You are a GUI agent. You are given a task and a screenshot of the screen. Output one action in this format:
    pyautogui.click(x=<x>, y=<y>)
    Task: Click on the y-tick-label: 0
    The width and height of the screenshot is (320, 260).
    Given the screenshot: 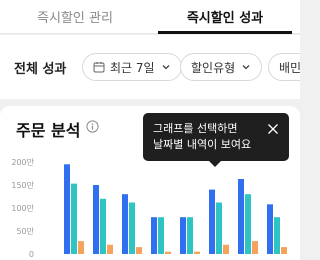 What is the action you would take?
    pyautogui.click(x=31, y=254)
    